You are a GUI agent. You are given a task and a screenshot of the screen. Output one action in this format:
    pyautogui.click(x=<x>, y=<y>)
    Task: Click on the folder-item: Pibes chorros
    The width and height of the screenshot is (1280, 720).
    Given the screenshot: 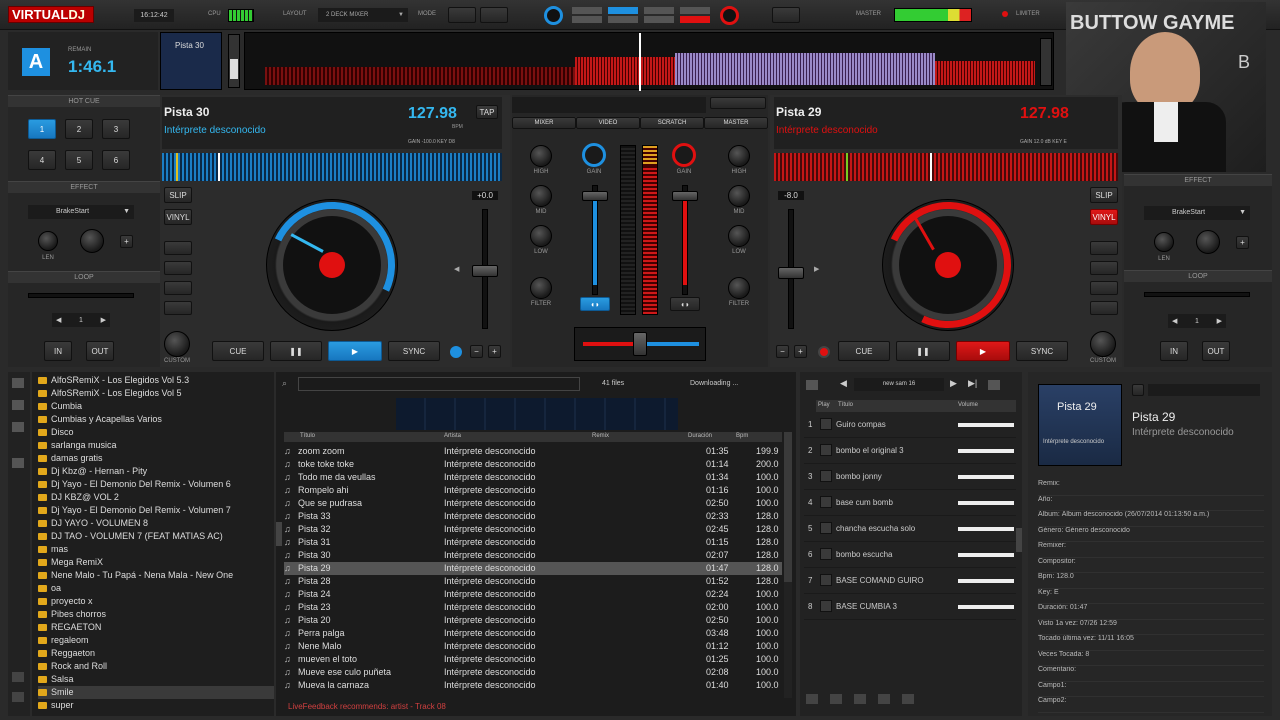 What is the action you would take?
    pyautogui.click(x=156, y=614)
    